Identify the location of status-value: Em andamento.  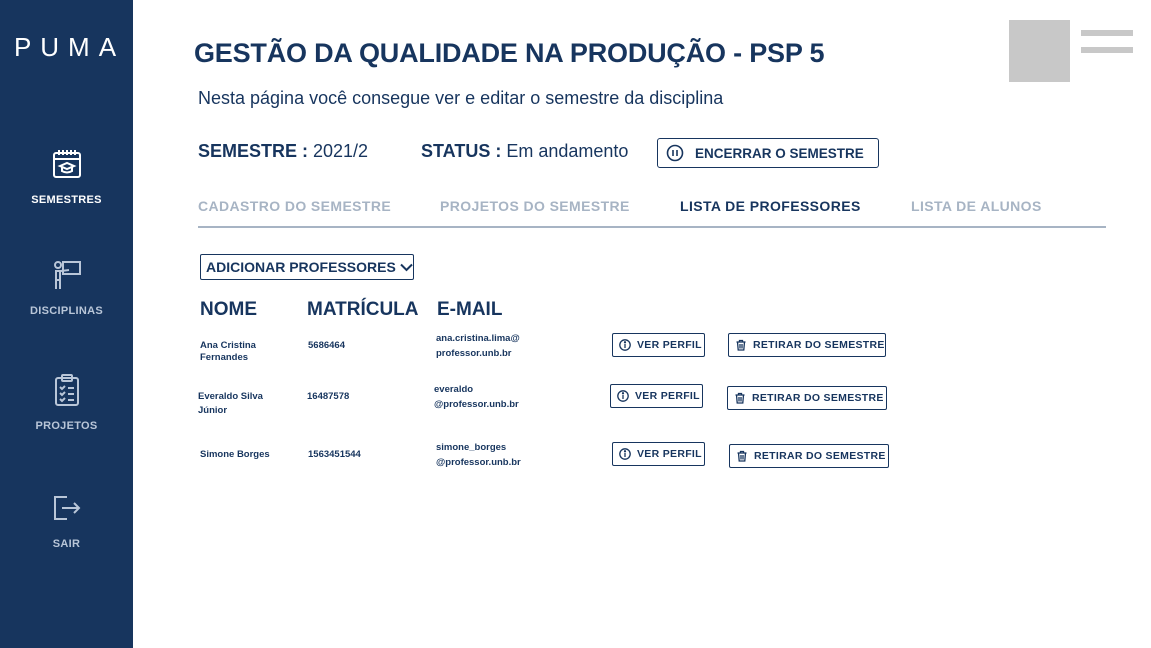
(565, 151).